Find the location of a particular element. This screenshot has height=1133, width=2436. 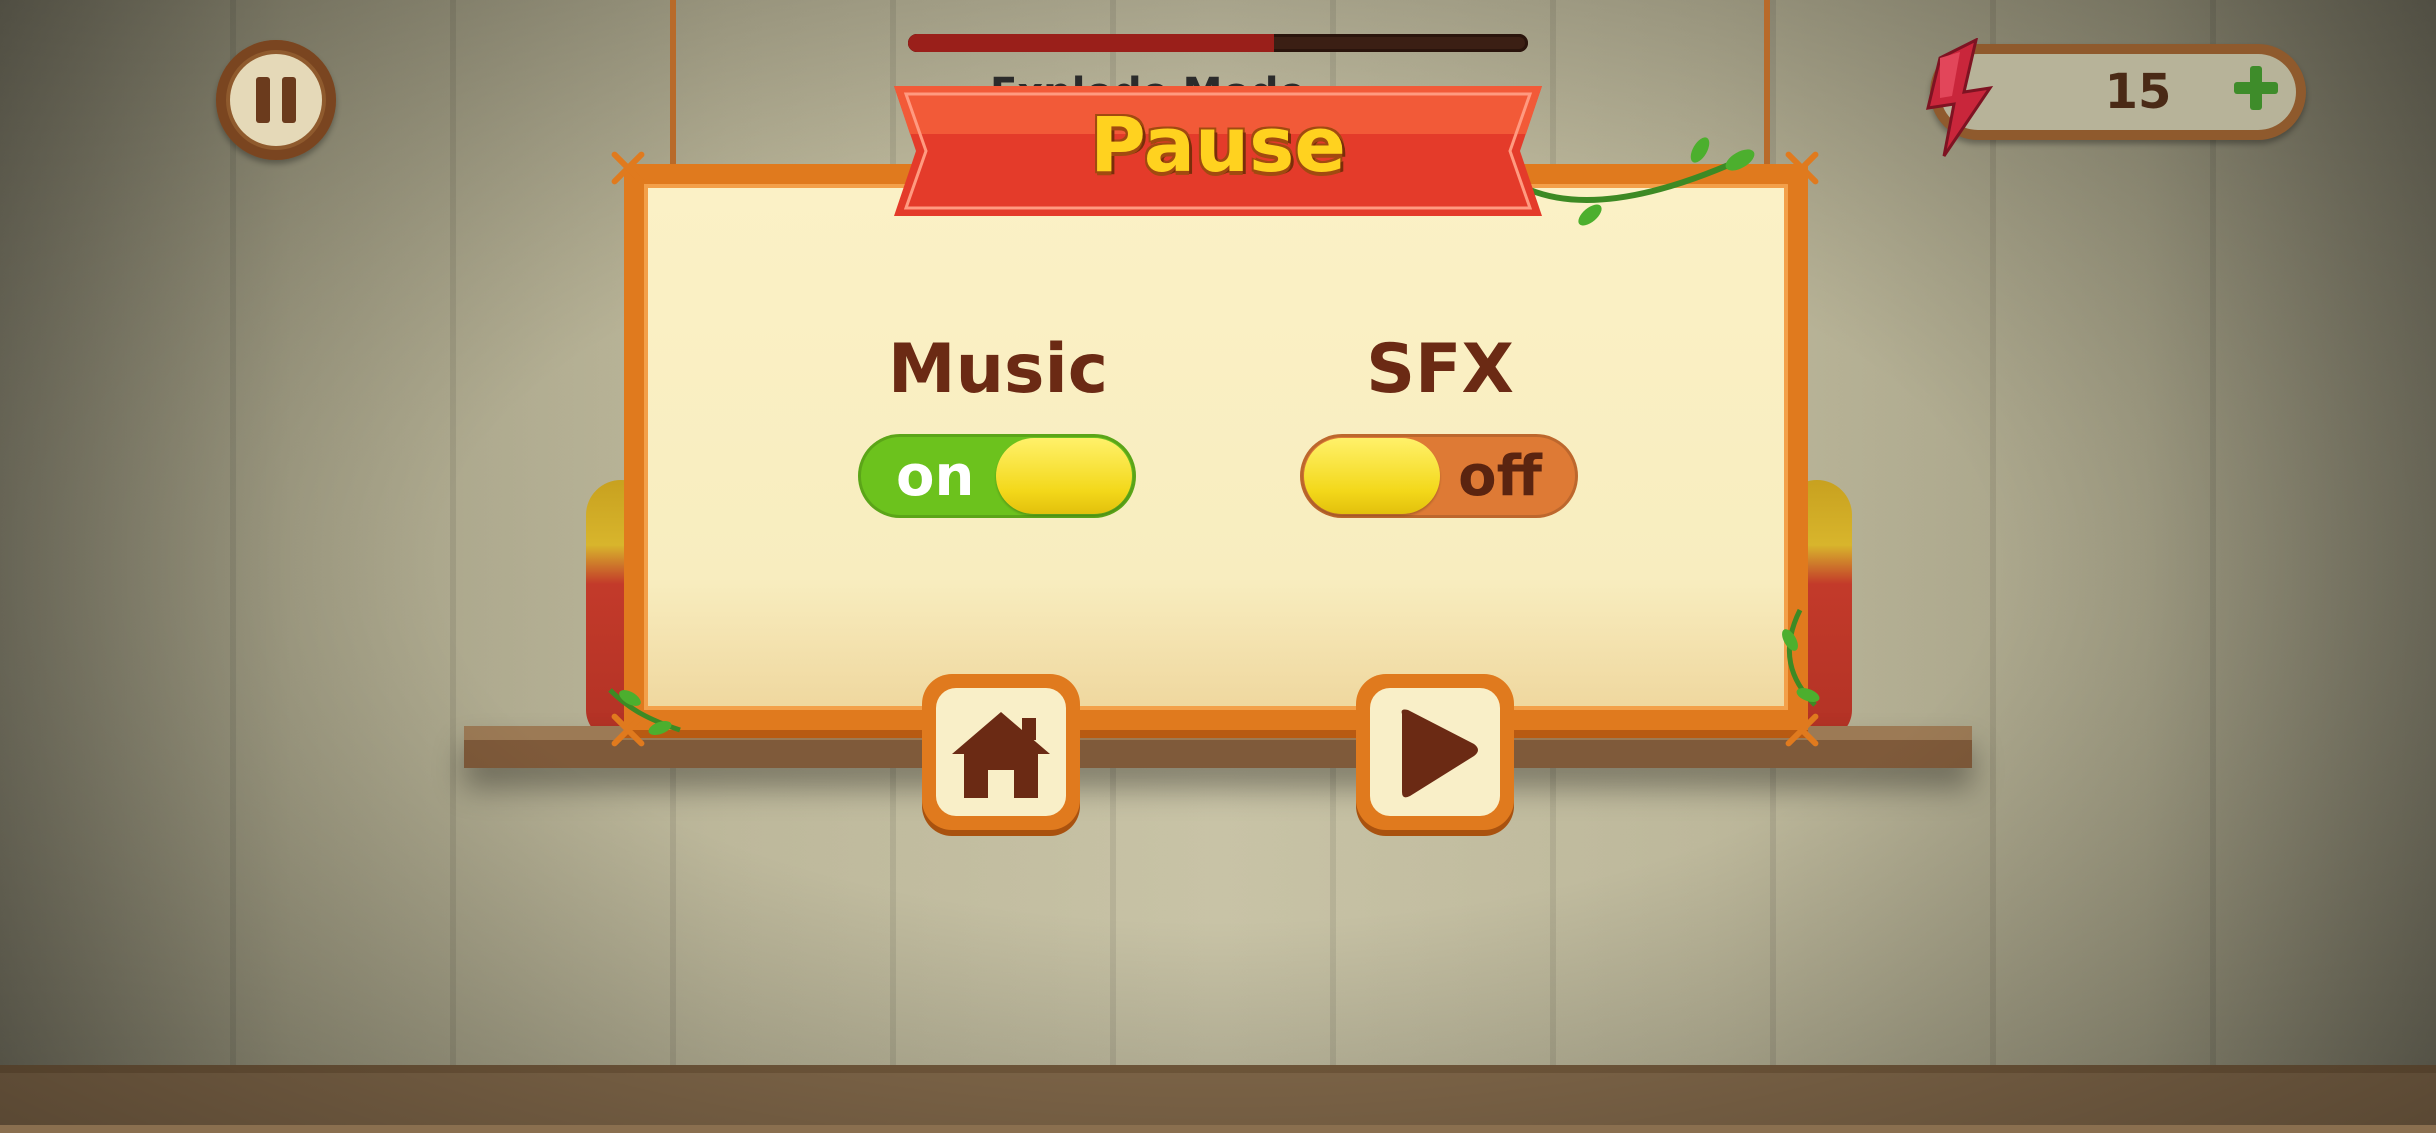

rope-left-outer is located at coordinates (673, 95).